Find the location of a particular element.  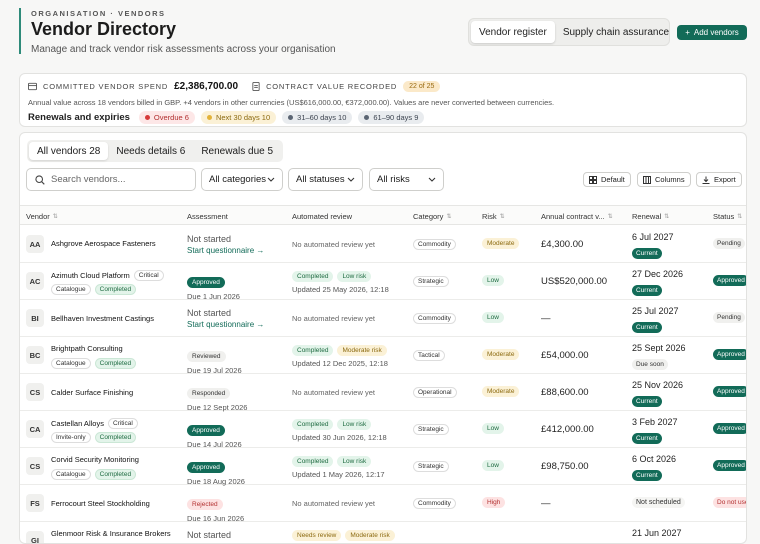

search-input is located at coordinates (116, 179).